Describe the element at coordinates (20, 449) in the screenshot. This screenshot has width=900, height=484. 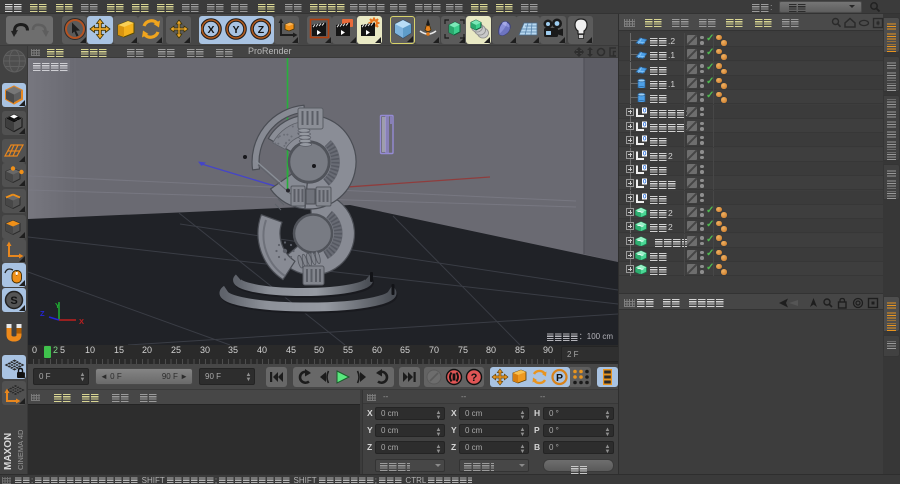
I see `svg-text: CINEMA 4D` at that location.